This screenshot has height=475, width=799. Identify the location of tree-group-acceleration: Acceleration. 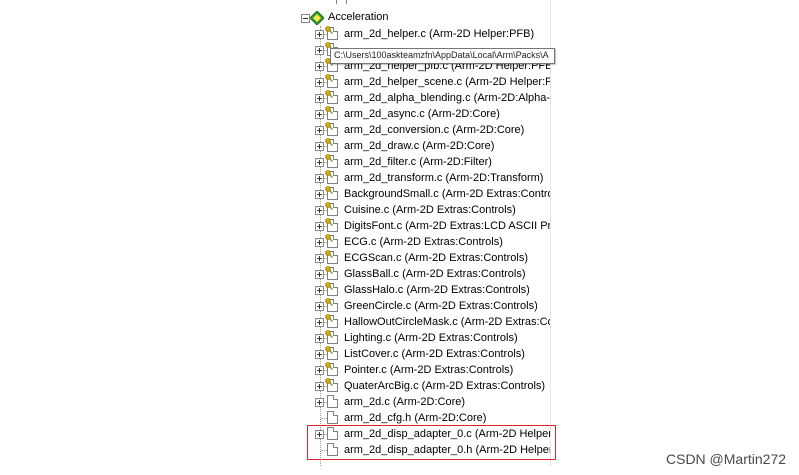
(423, 18).